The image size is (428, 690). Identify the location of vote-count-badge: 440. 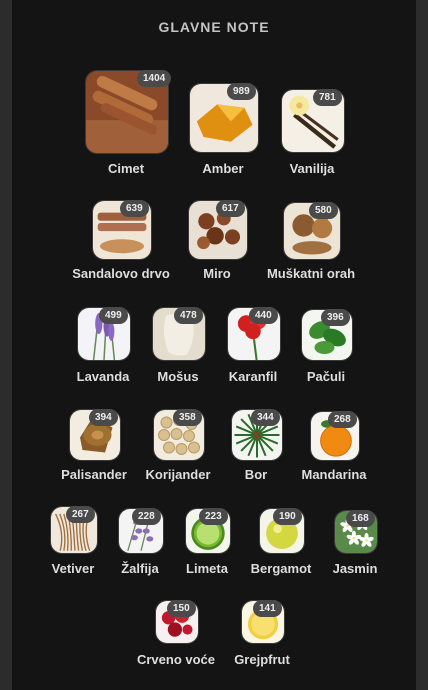
(263, 315).